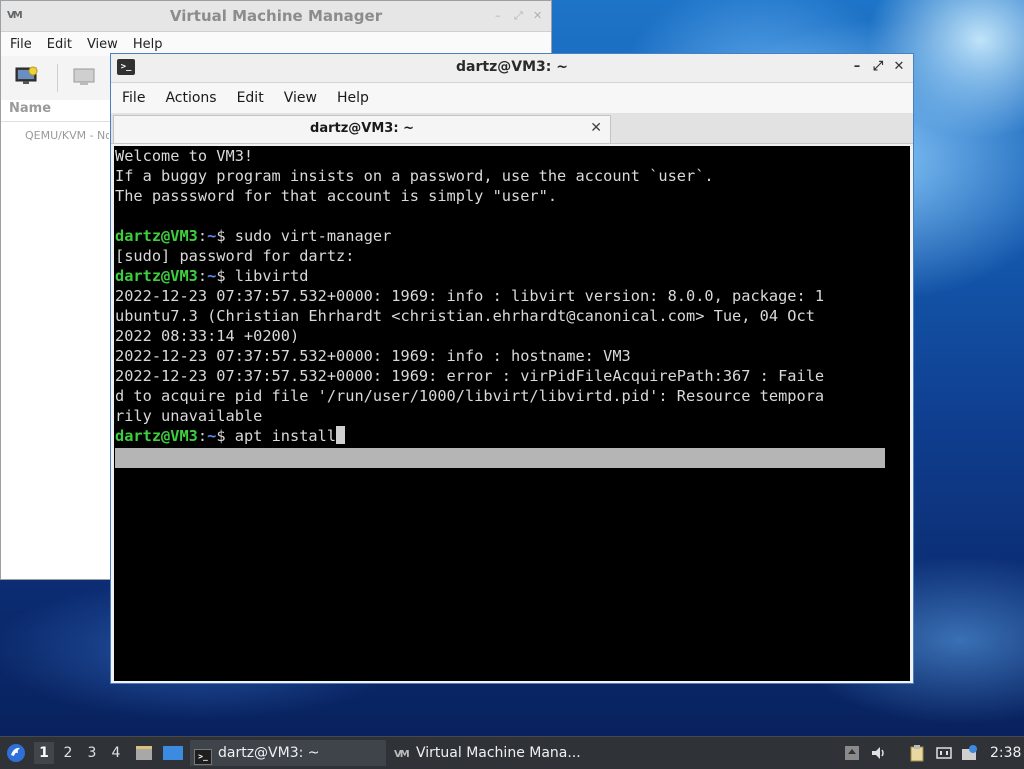 Image resolution: width=1024 pixels, height=769 pixels. I want to click on vmm-icon: VM, so click(402, 754).